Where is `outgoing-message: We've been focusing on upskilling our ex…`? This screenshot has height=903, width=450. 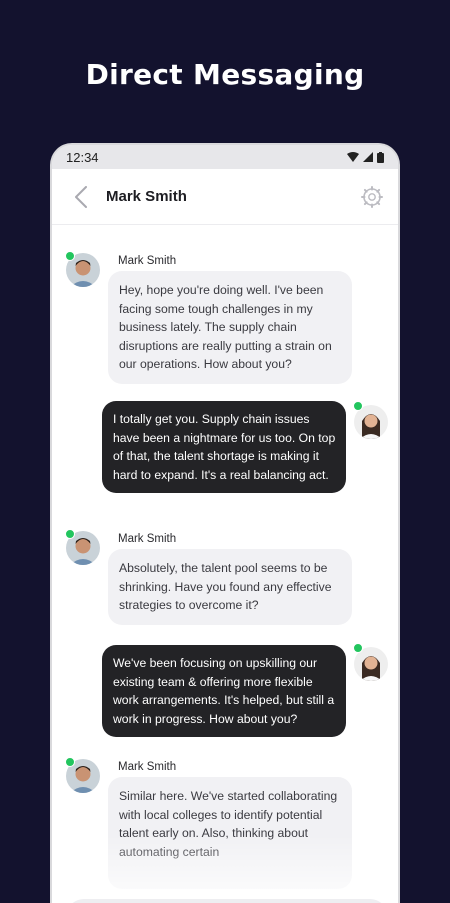 outgoing-message: We've been focusing on upskilling our ex… is located at coordinates (224, 691).